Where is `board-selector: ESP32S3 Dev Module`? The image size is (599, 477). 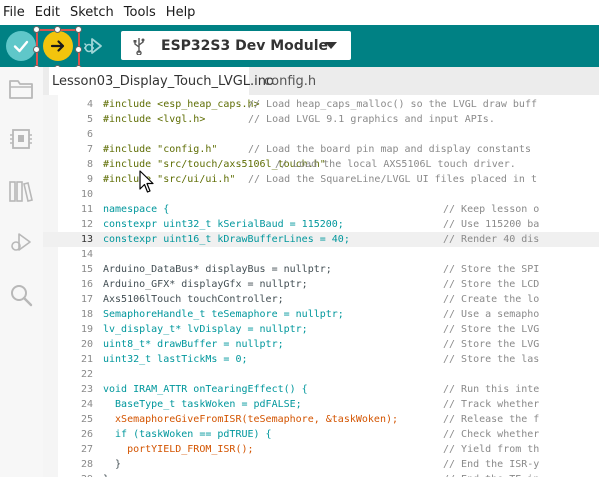
board-selector: ESP32S3 Dev Module is located at coordinates (236, 45).